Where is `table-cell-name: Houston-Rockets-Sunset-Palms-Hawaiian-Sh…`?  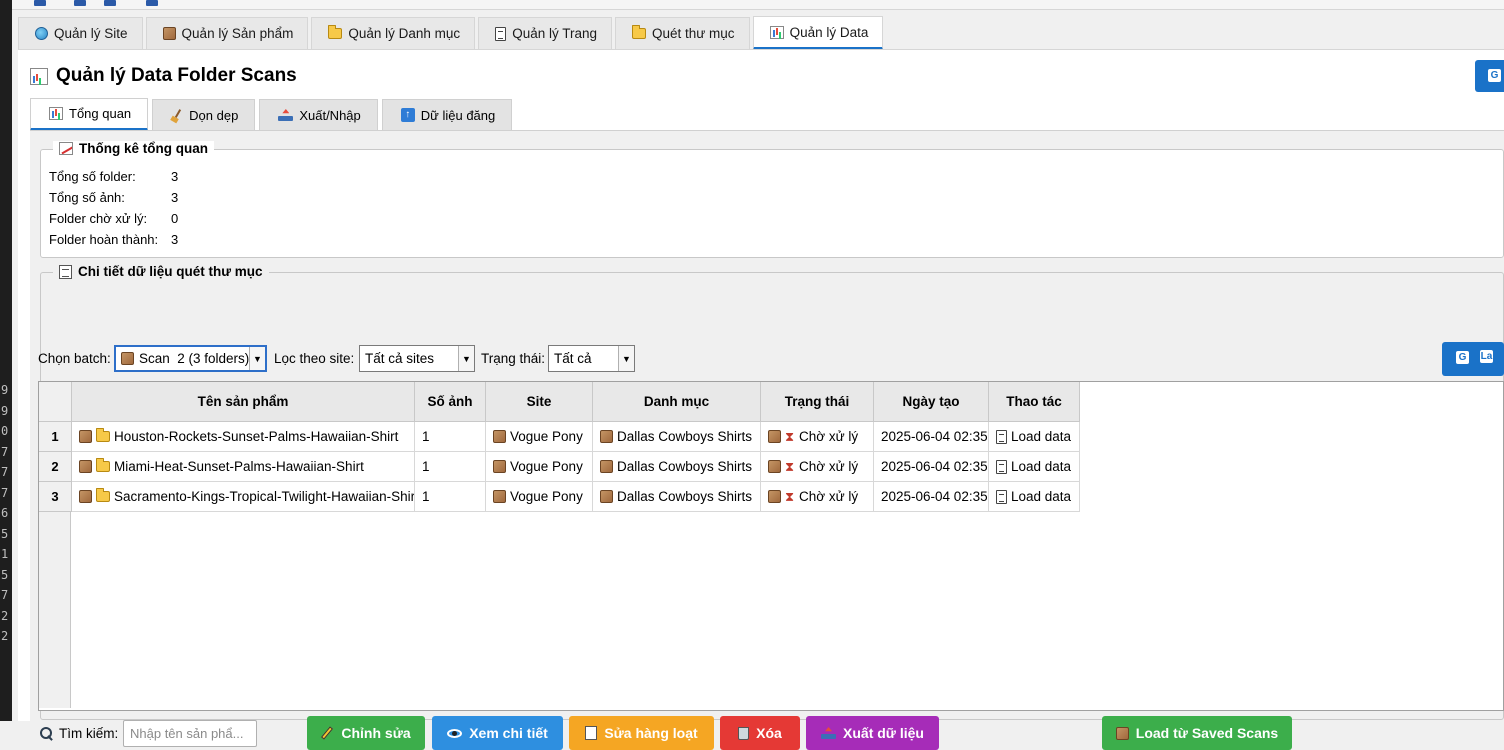
table-cell-name: Houston-Rockets-Sunset-Palms-Hawaiian-Sh… is located at coordinates (243, 437).